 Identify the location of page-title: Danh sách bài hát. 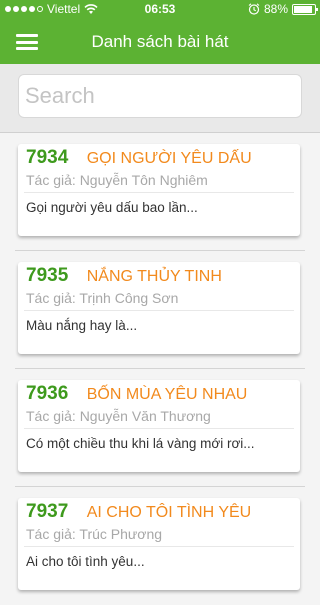
(160, 41).